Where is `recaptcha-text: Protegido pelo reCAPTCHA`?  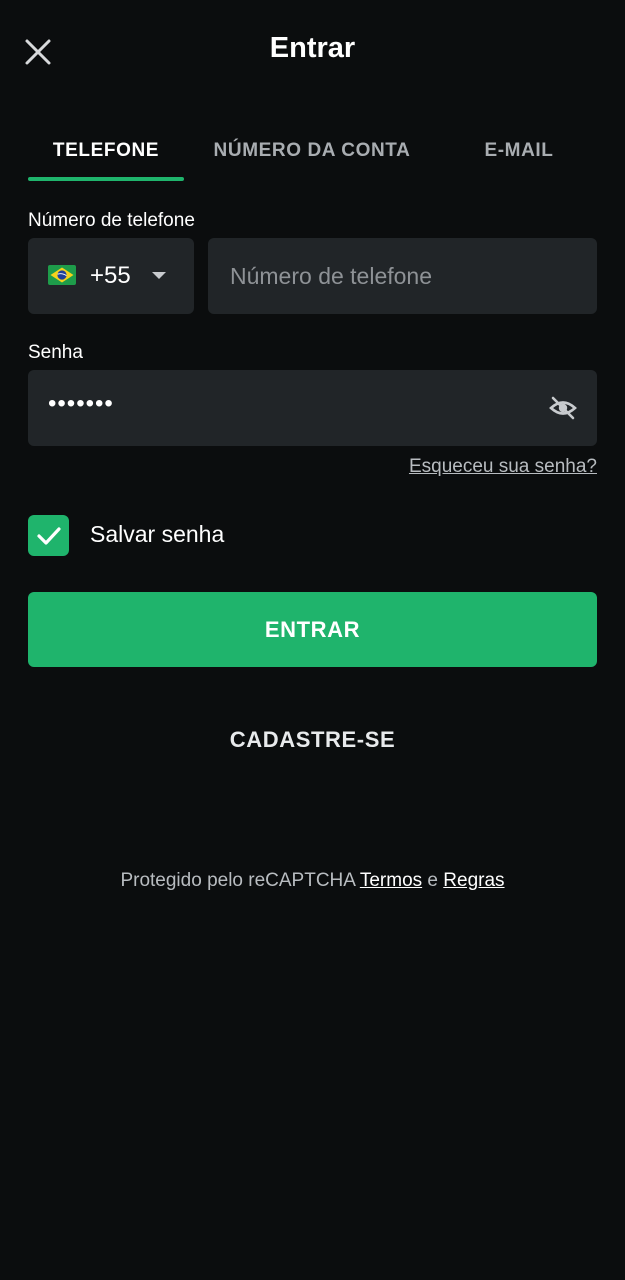 recaptcha-text: Protegido pelo reCAPTCHA is located at coordinates (237, 880).